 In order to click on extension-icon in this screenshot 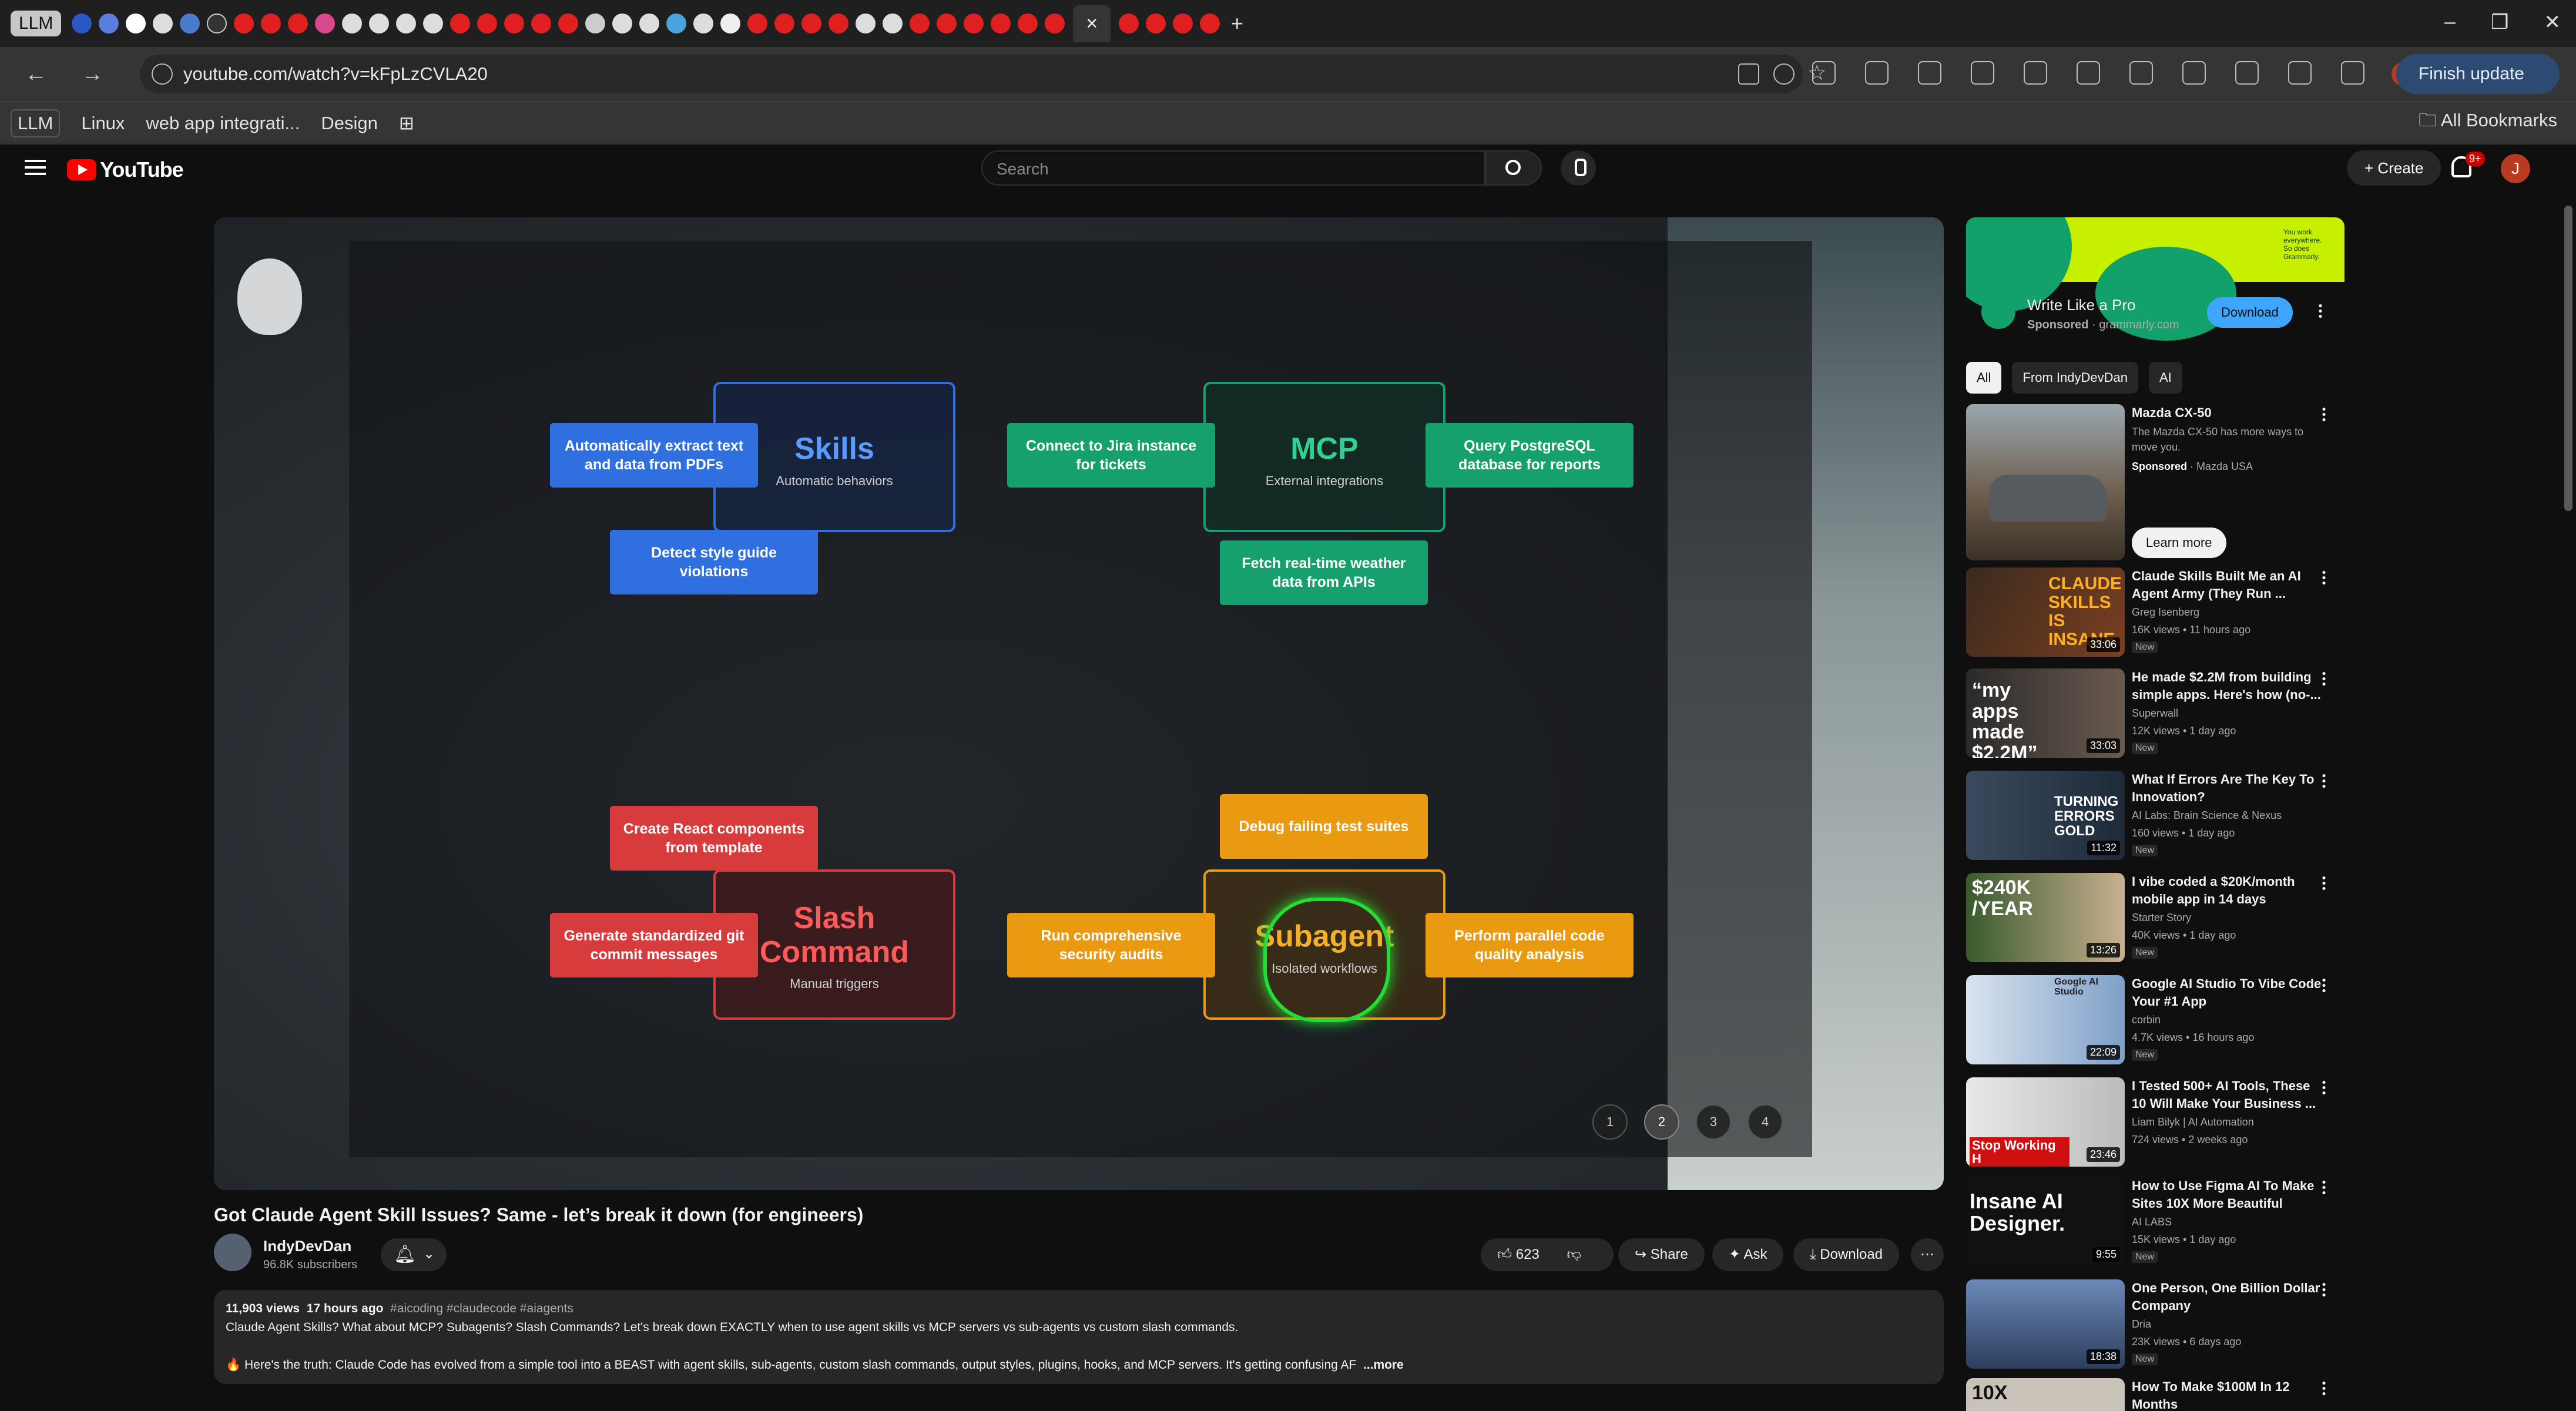, I will do `click(1877, 73)`.